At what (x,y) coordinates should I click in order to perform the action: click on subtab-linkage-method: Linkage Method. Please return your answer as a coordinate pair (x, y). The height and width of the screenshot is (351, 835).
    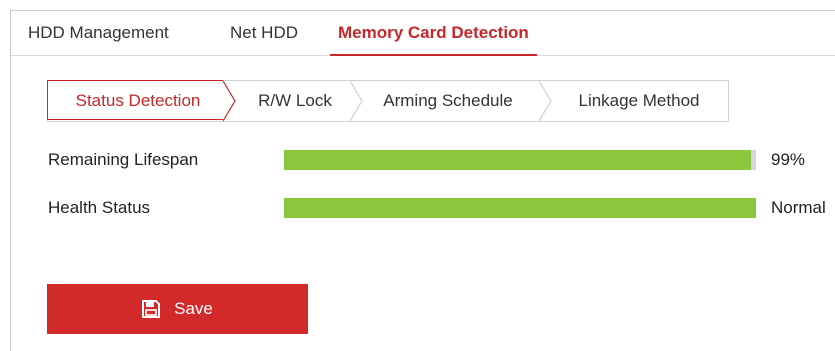
    Looking at the image, I should click on (639, 101).